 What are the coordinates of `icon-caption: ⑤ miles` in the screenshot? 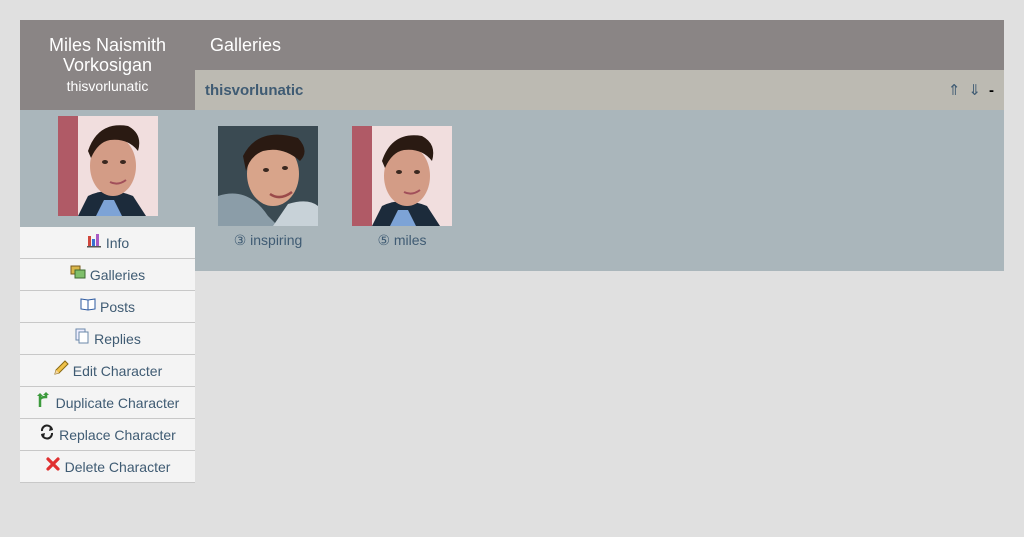 It's located at (402, 240).